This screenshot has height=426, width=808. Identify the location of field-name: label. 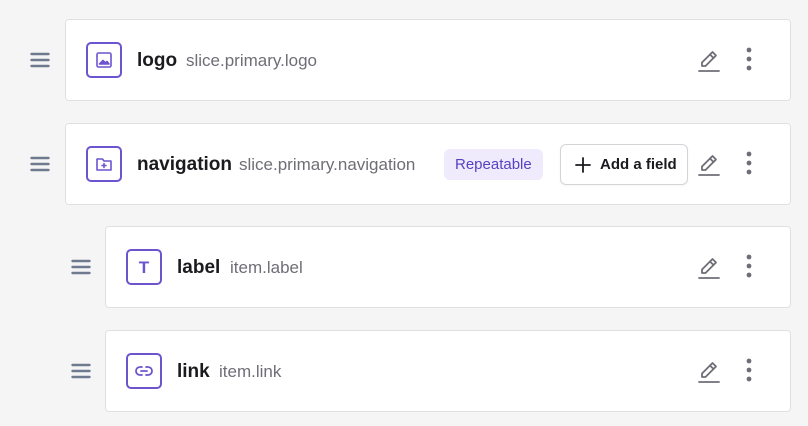
(199, 267).